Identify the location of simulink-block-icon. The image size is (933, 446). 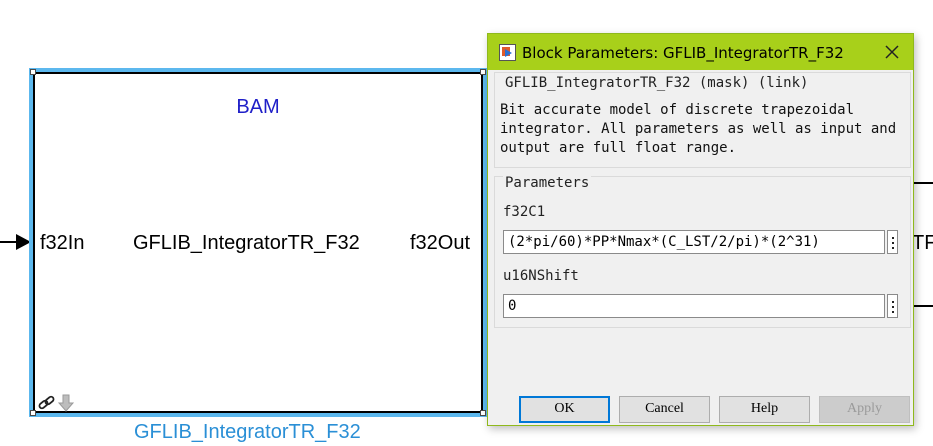
(507, 52).